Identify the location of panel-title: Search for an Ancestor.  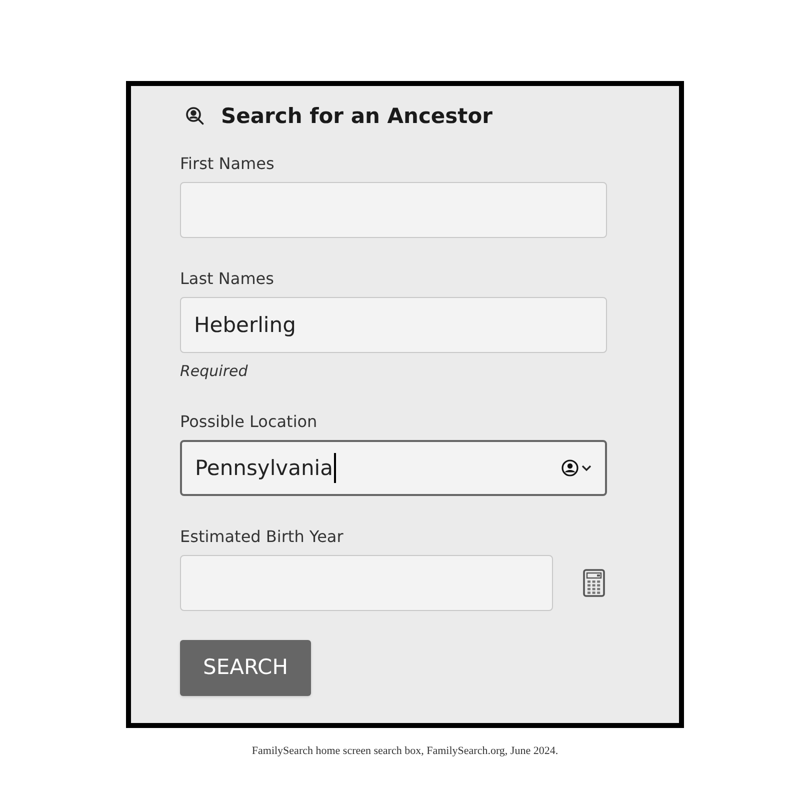
(356, 116).